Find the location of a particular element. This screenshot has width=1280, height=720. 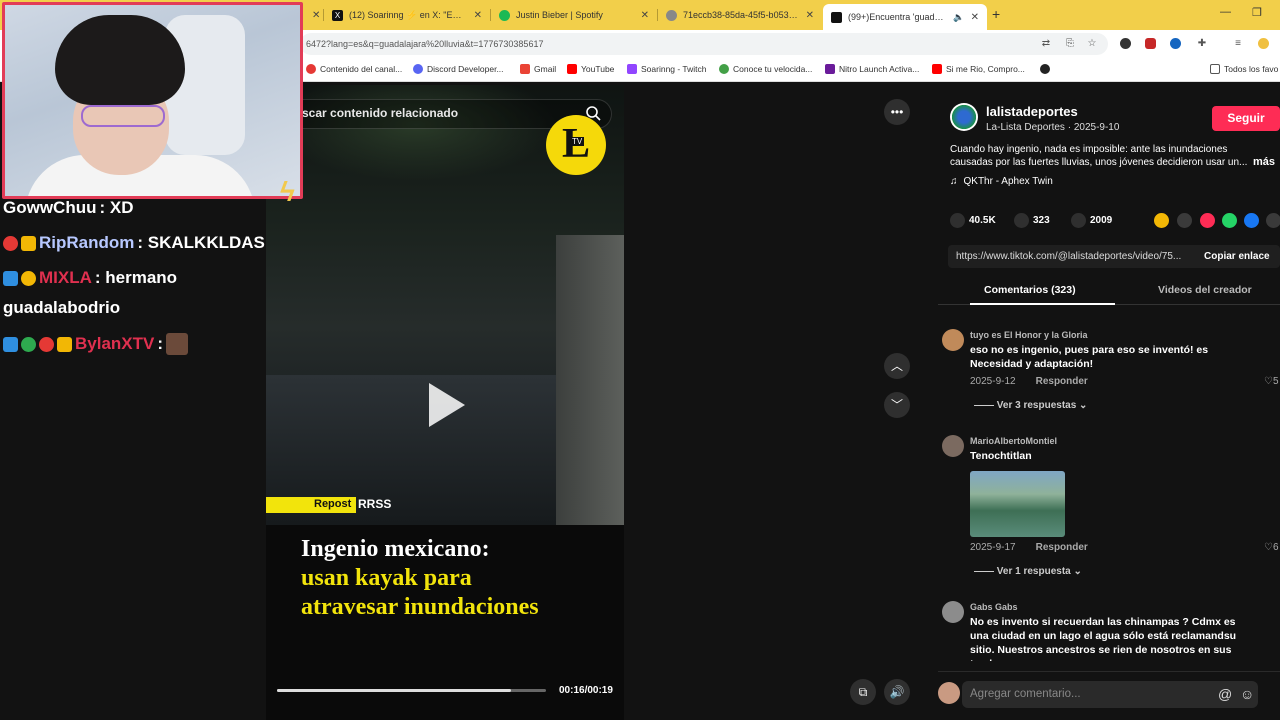

send-icon is located at coordinates (1207, 220).